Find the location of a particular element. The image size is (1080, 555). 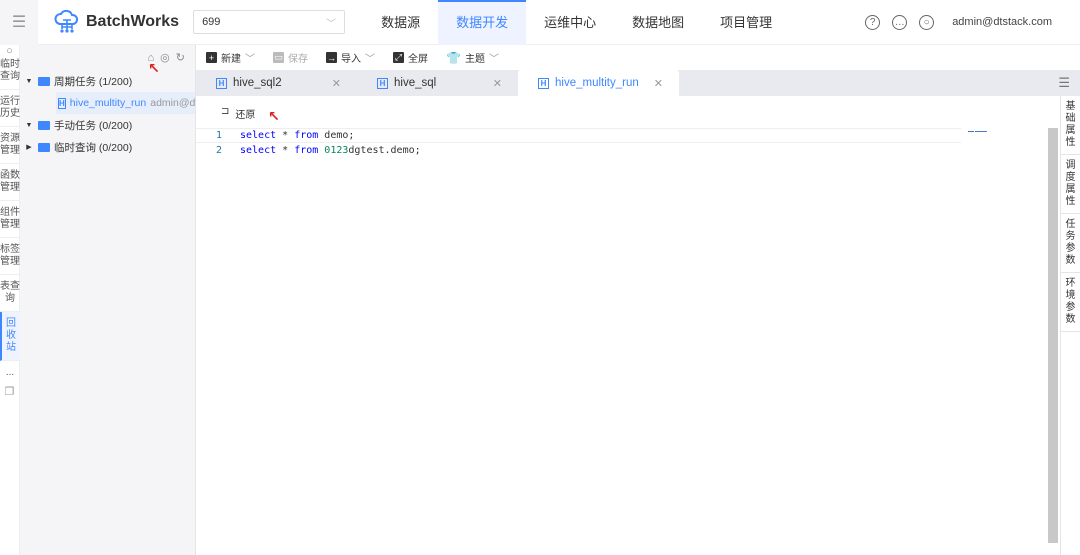

tab-hive-multity-run: Hhive_multity_run ✕ is located at coordinates (598, 83).